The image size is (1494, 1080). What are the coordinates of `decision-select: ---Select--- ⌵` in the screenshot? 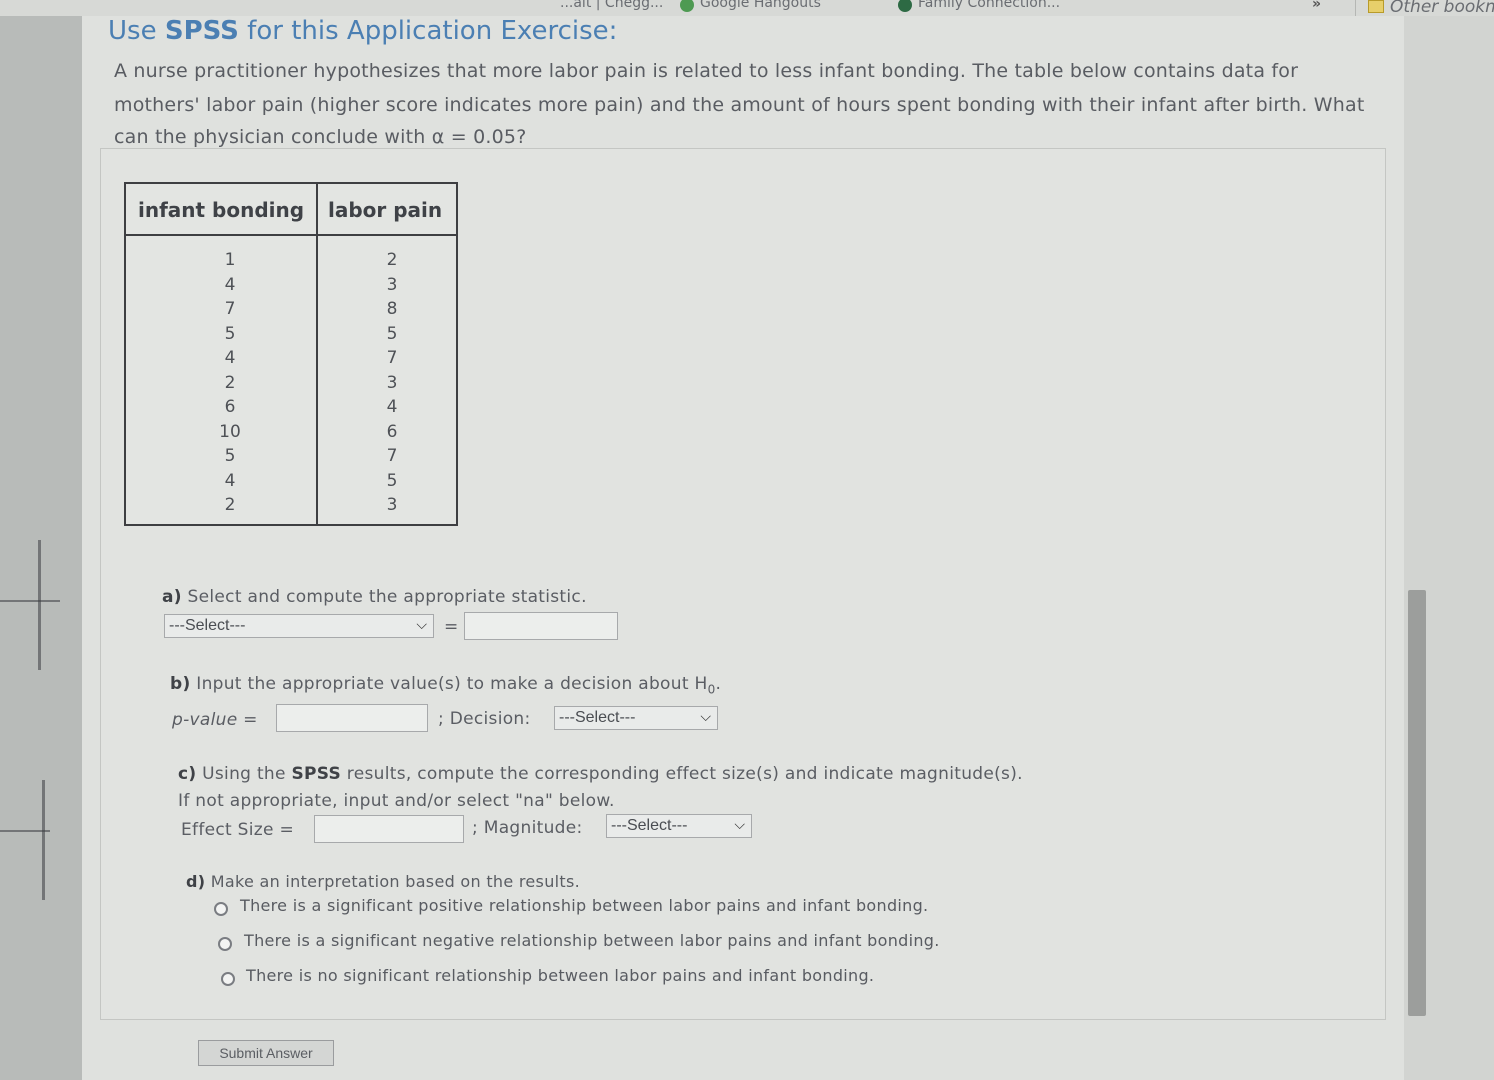 It's located at (636, 718).